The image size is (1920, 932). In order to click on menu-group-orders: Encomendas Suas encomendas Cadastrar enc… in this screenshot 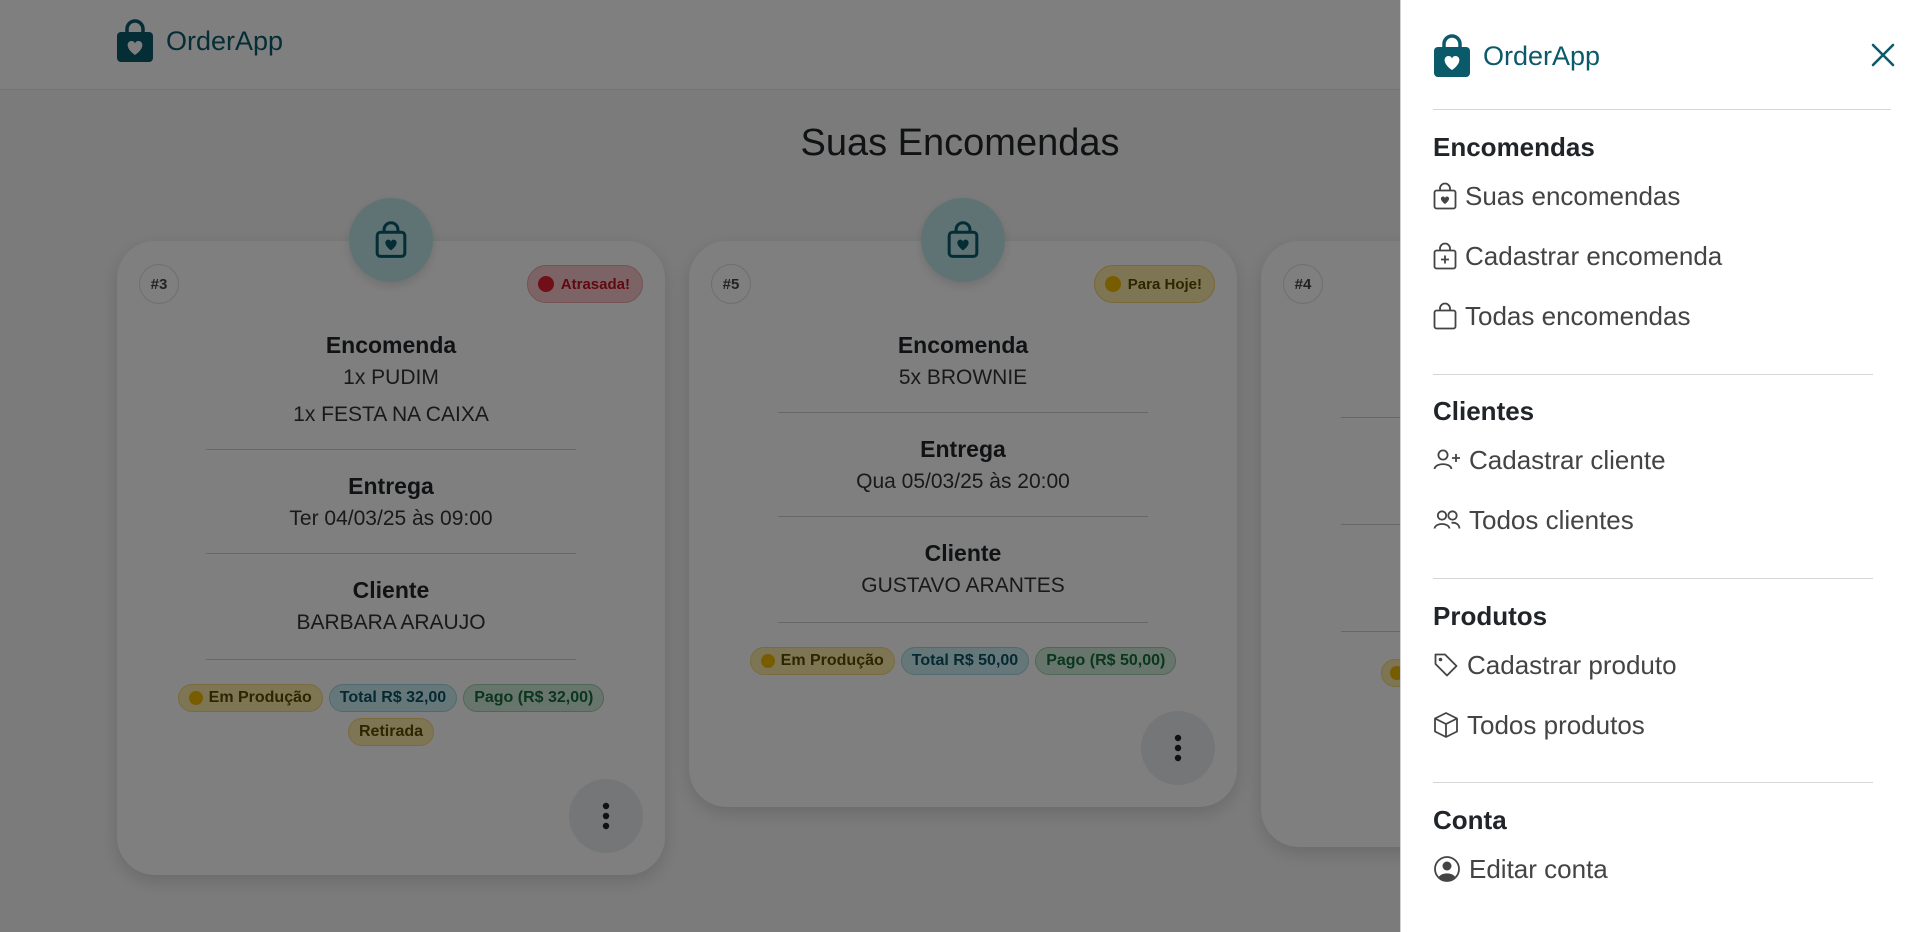, I will do `click(1653, 237)`.